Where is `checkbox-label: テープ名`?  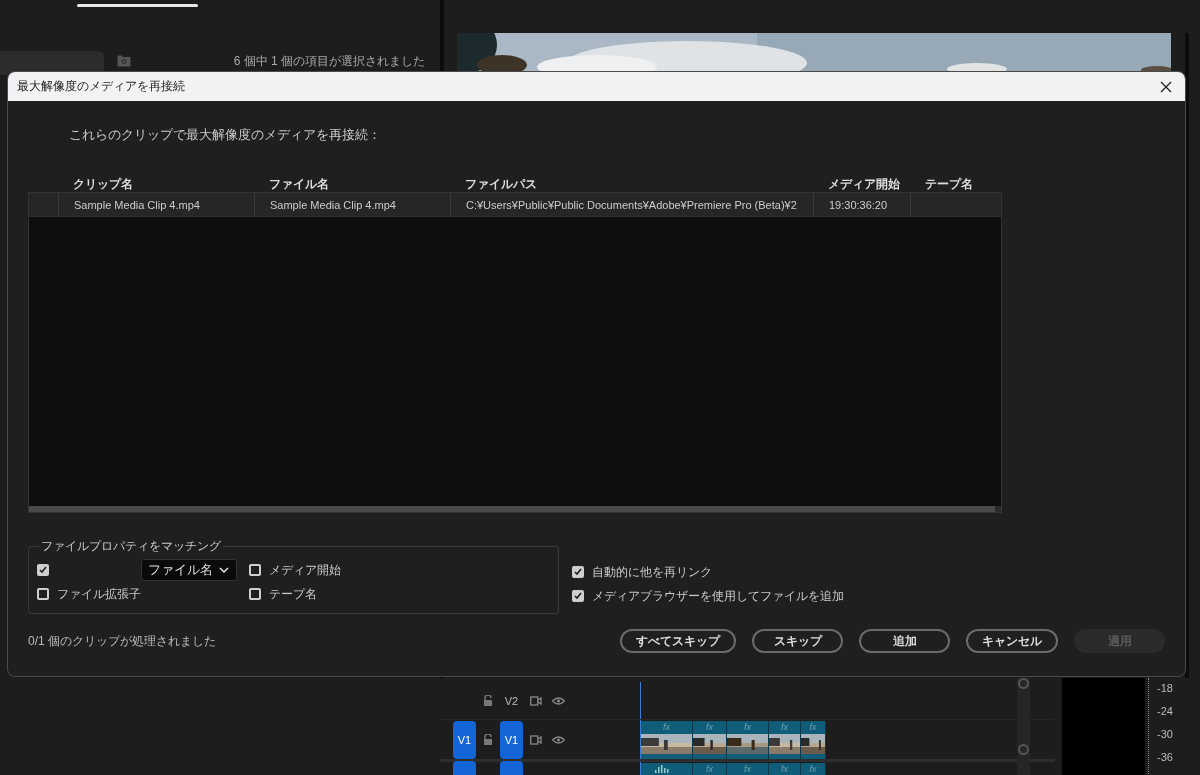
checkbox-label: テープ名 is located at coordinates (293, 594).